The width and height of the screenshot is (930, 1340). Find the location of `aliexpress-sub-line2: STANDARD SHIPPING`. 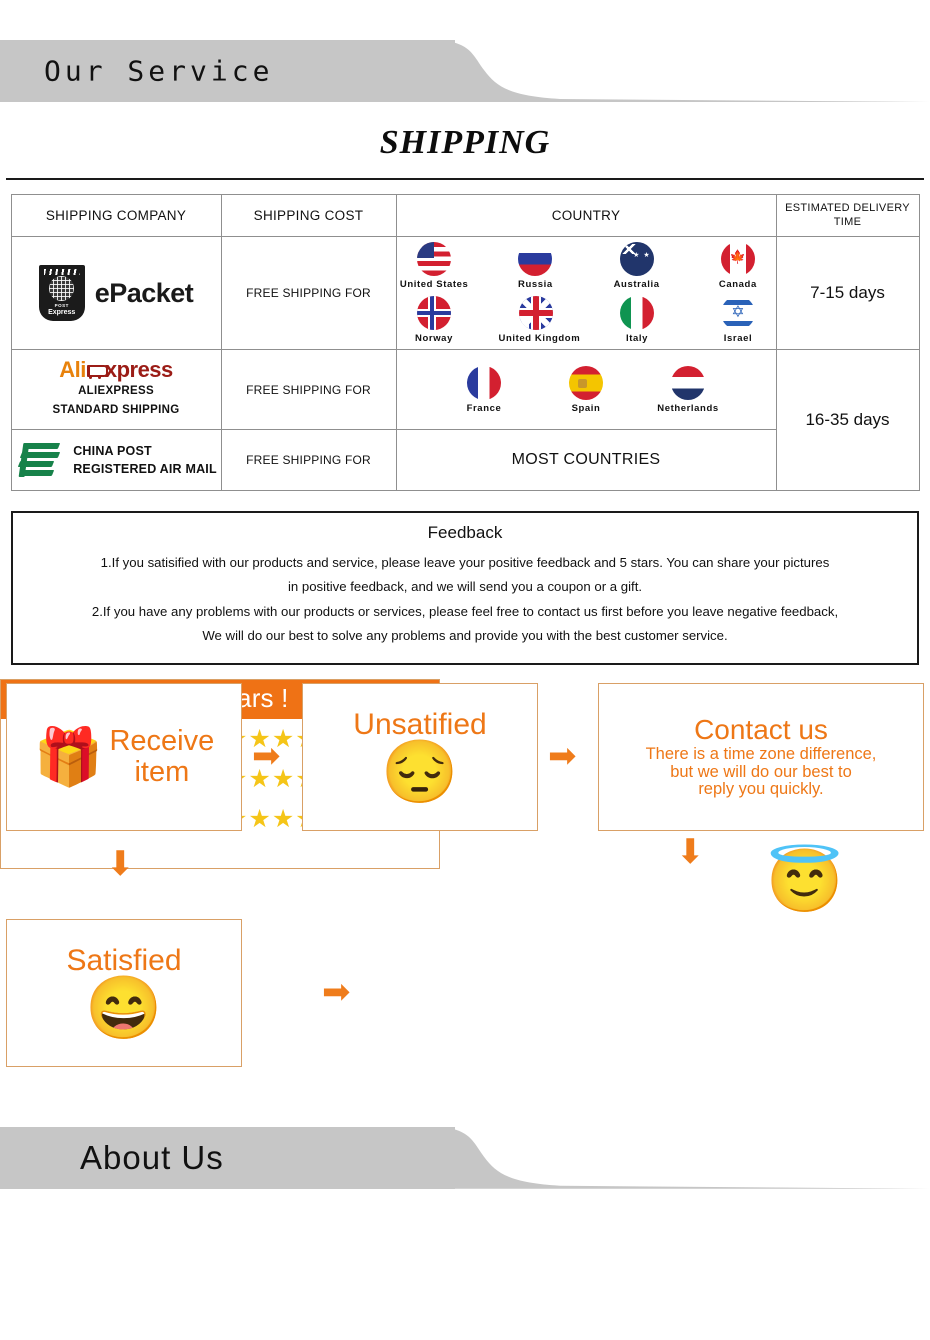

aliexpress-sub-line2: STANDARD SHIPPING is located at coordinates (116, 409).